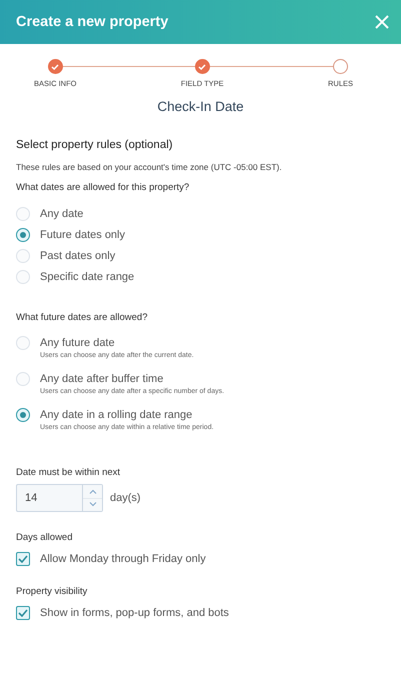 The height and width of the screenshot is (673, 401). I want to click on chevron-up-icon, so click(92, 491).